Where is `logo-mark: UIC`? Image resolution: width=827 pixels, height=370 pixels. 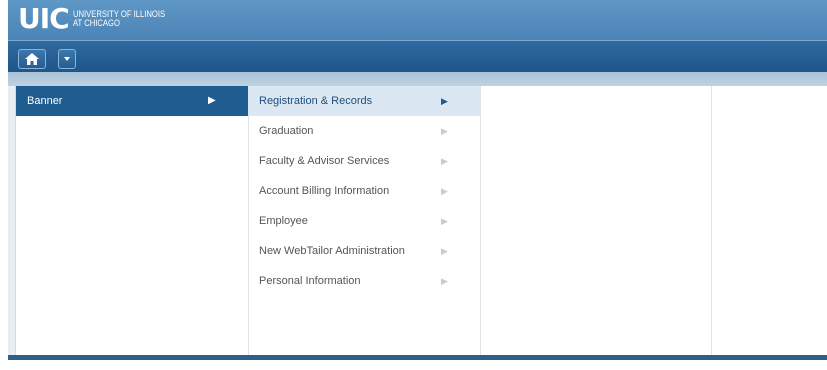 logo-mark: UIC is located at coordinates (44, 18).